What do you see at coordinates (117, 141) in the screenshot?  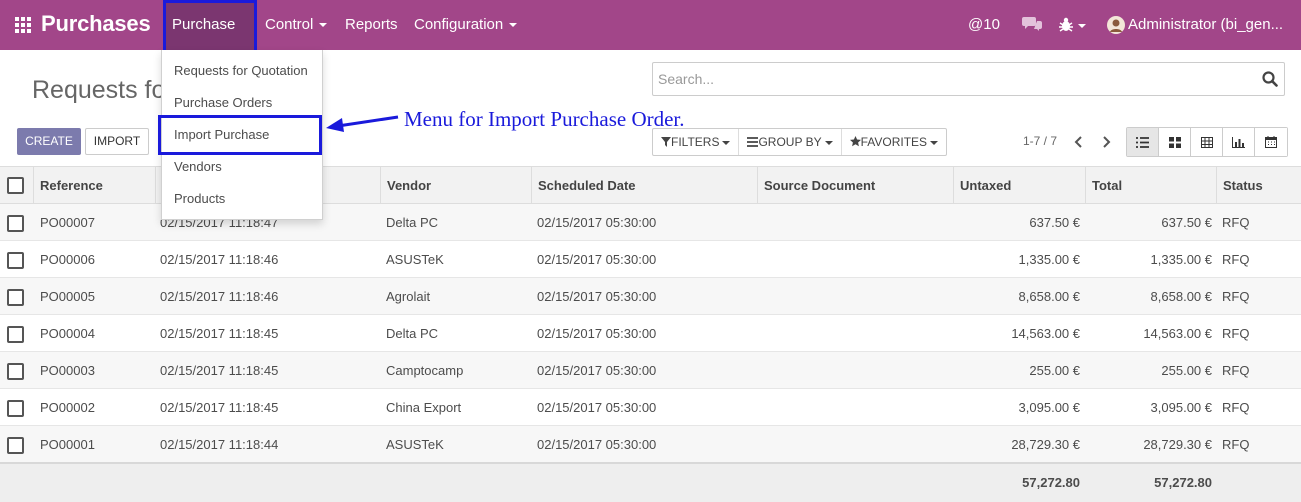 I see `import-button: IMPORT` at bounding box center [117, 141].